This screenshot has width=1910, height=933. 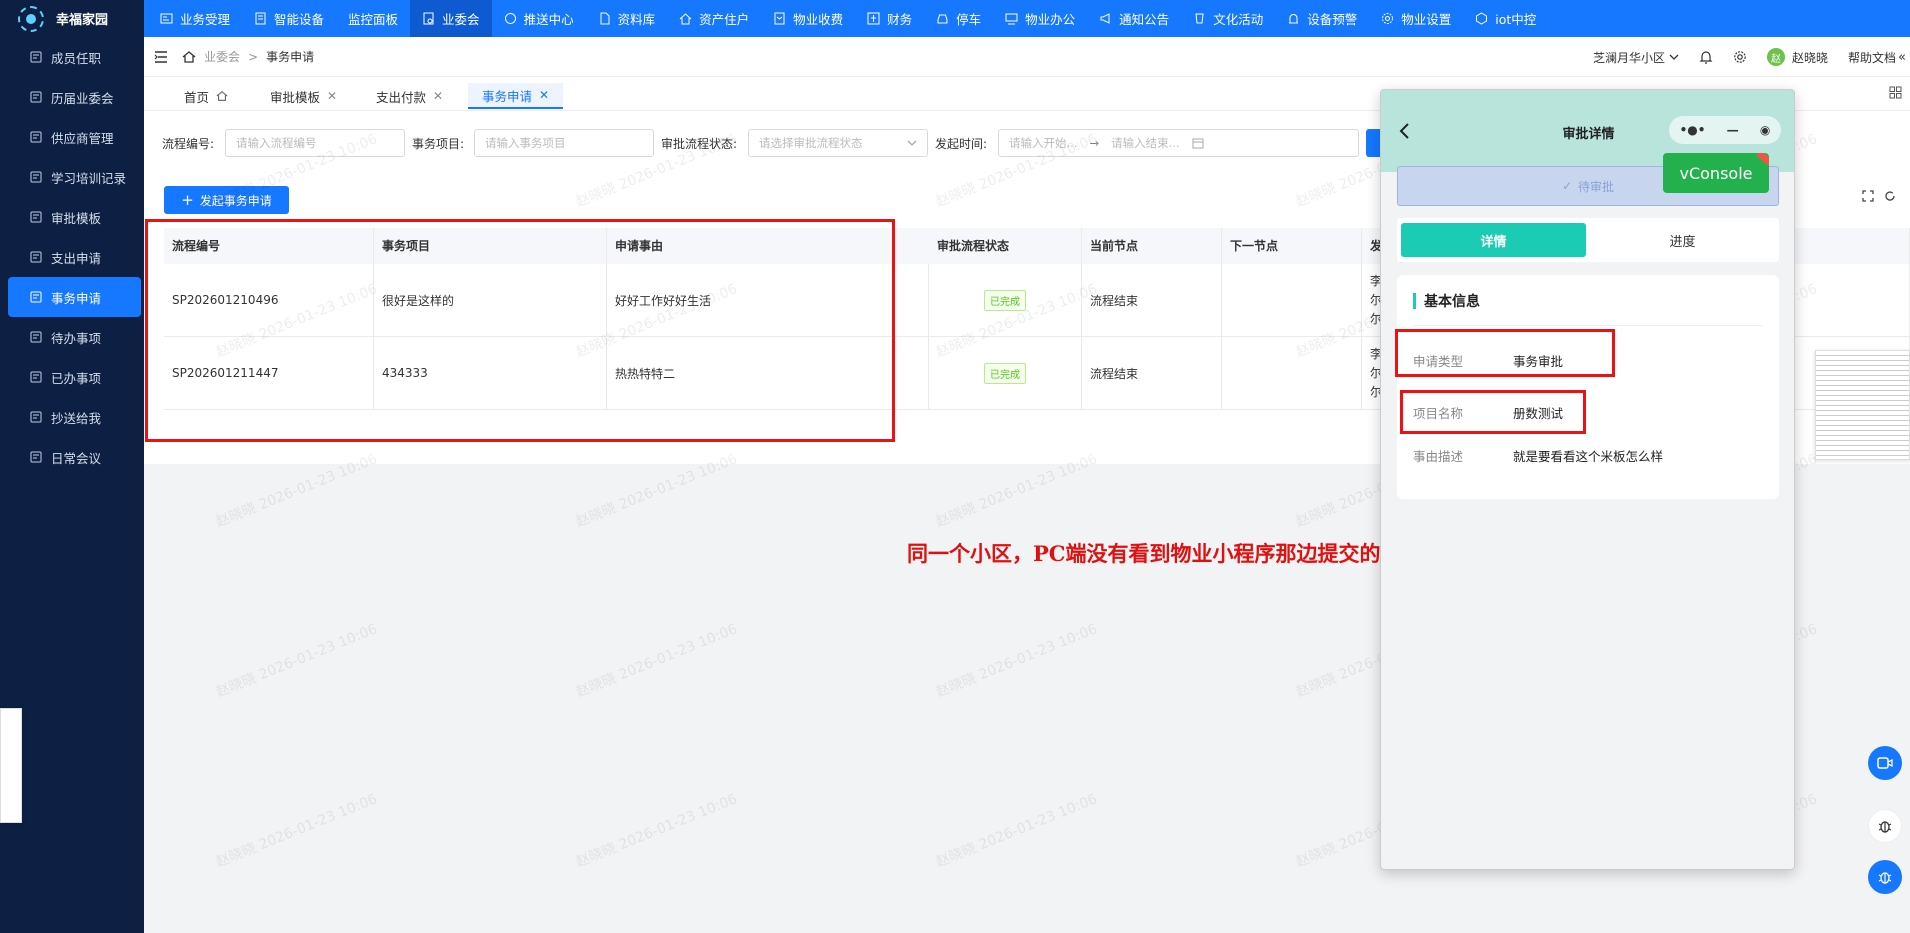 What do you see at coordinates (1877, 57) in the screenshot?
I see `help-docs-link: 帮助文档 «` at bounding box center [1877, 57].